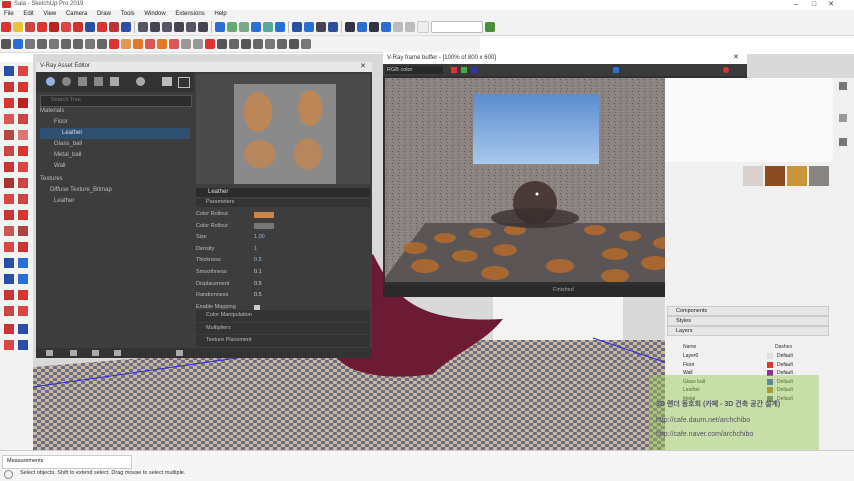 The height and width of the screenshot is (481, 854). I want to click on spot-light-icon, so click(150, 44).